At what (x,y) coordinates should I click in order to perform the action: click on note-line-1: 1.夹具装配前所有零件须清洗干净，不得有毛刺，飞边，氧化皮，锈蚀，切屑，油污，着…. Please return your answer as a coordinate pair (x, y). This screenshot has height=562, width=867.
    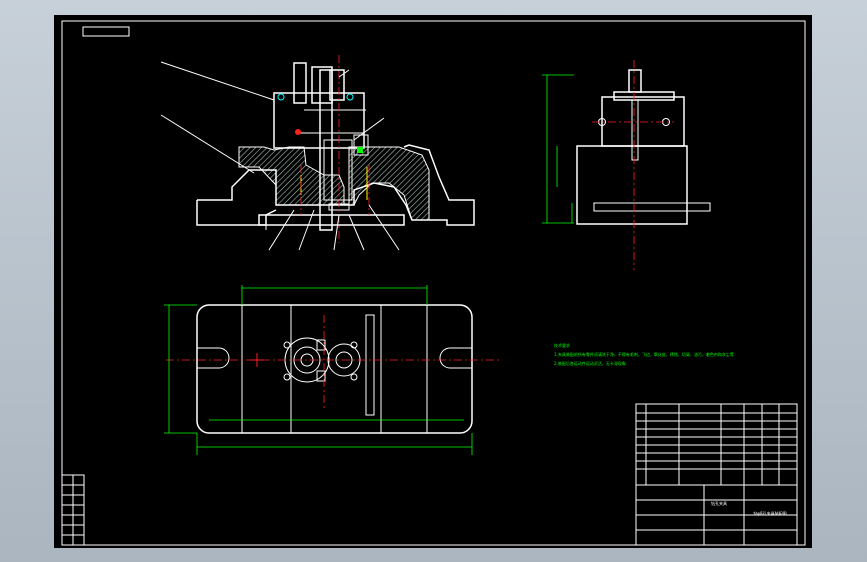
    Looking at the image, I should click on (644, 354).